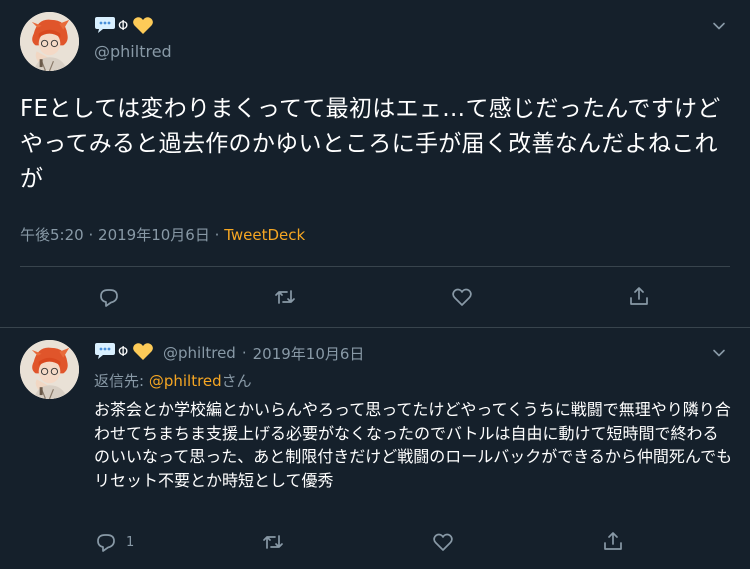 The width and height of the screenshot is (750, 569). I want to click on reply-button, so click(109, 297).